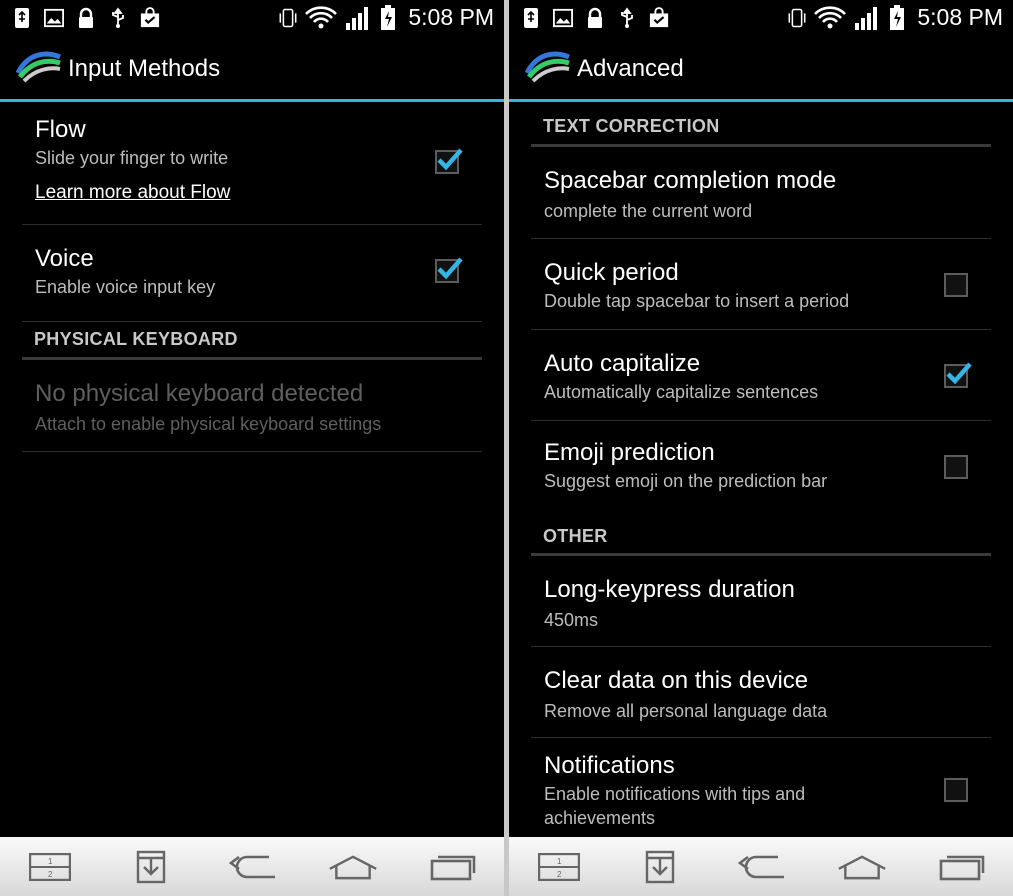 This screenshot has width=1013, height=896. What do you see at coordinates (575, 536) in the screenshot?
I see `section-title: OTHER` at bounding box center [575, 536].